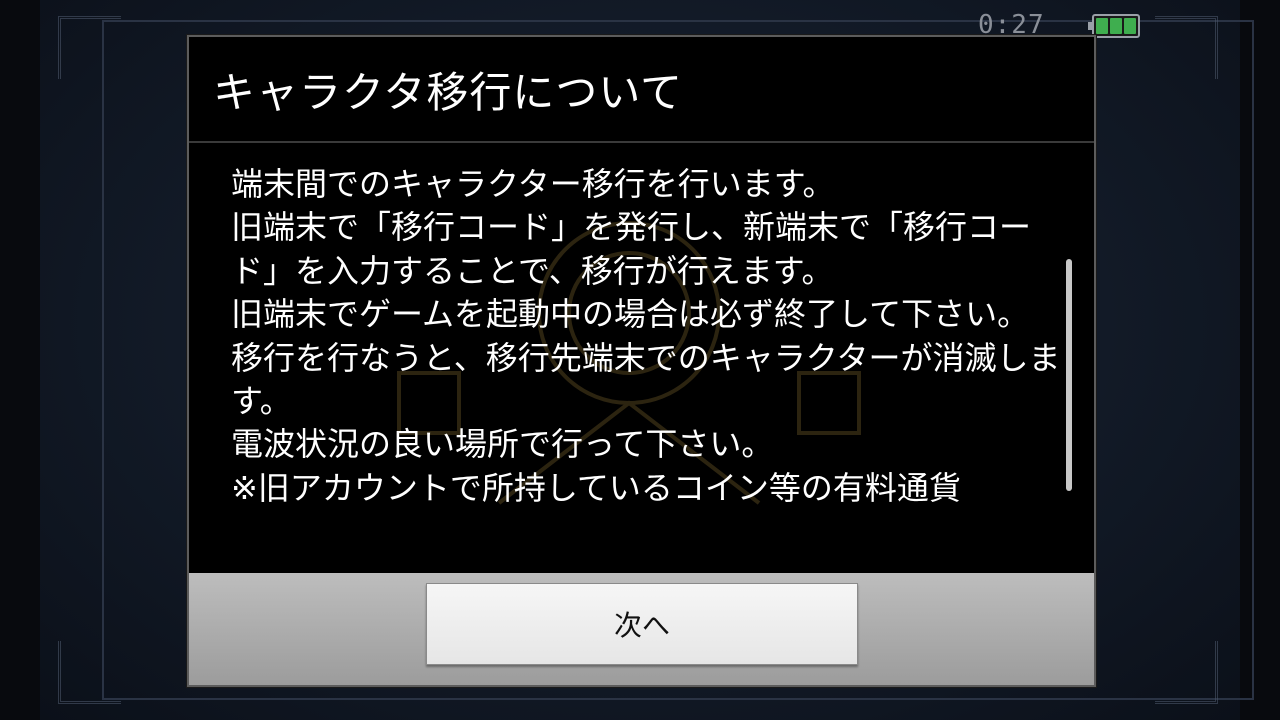 This screenshot has height=720, width=1280. Describe the element at coordinates (448, 92) in the screenshot. I see `dialog-title: キャラクタ移行について` at that location.